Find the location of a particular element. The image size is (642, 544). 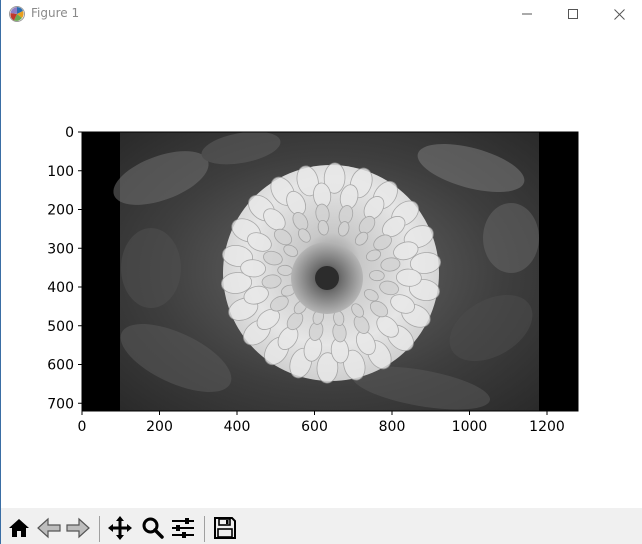

close-button is located at coordinates (619, 14).